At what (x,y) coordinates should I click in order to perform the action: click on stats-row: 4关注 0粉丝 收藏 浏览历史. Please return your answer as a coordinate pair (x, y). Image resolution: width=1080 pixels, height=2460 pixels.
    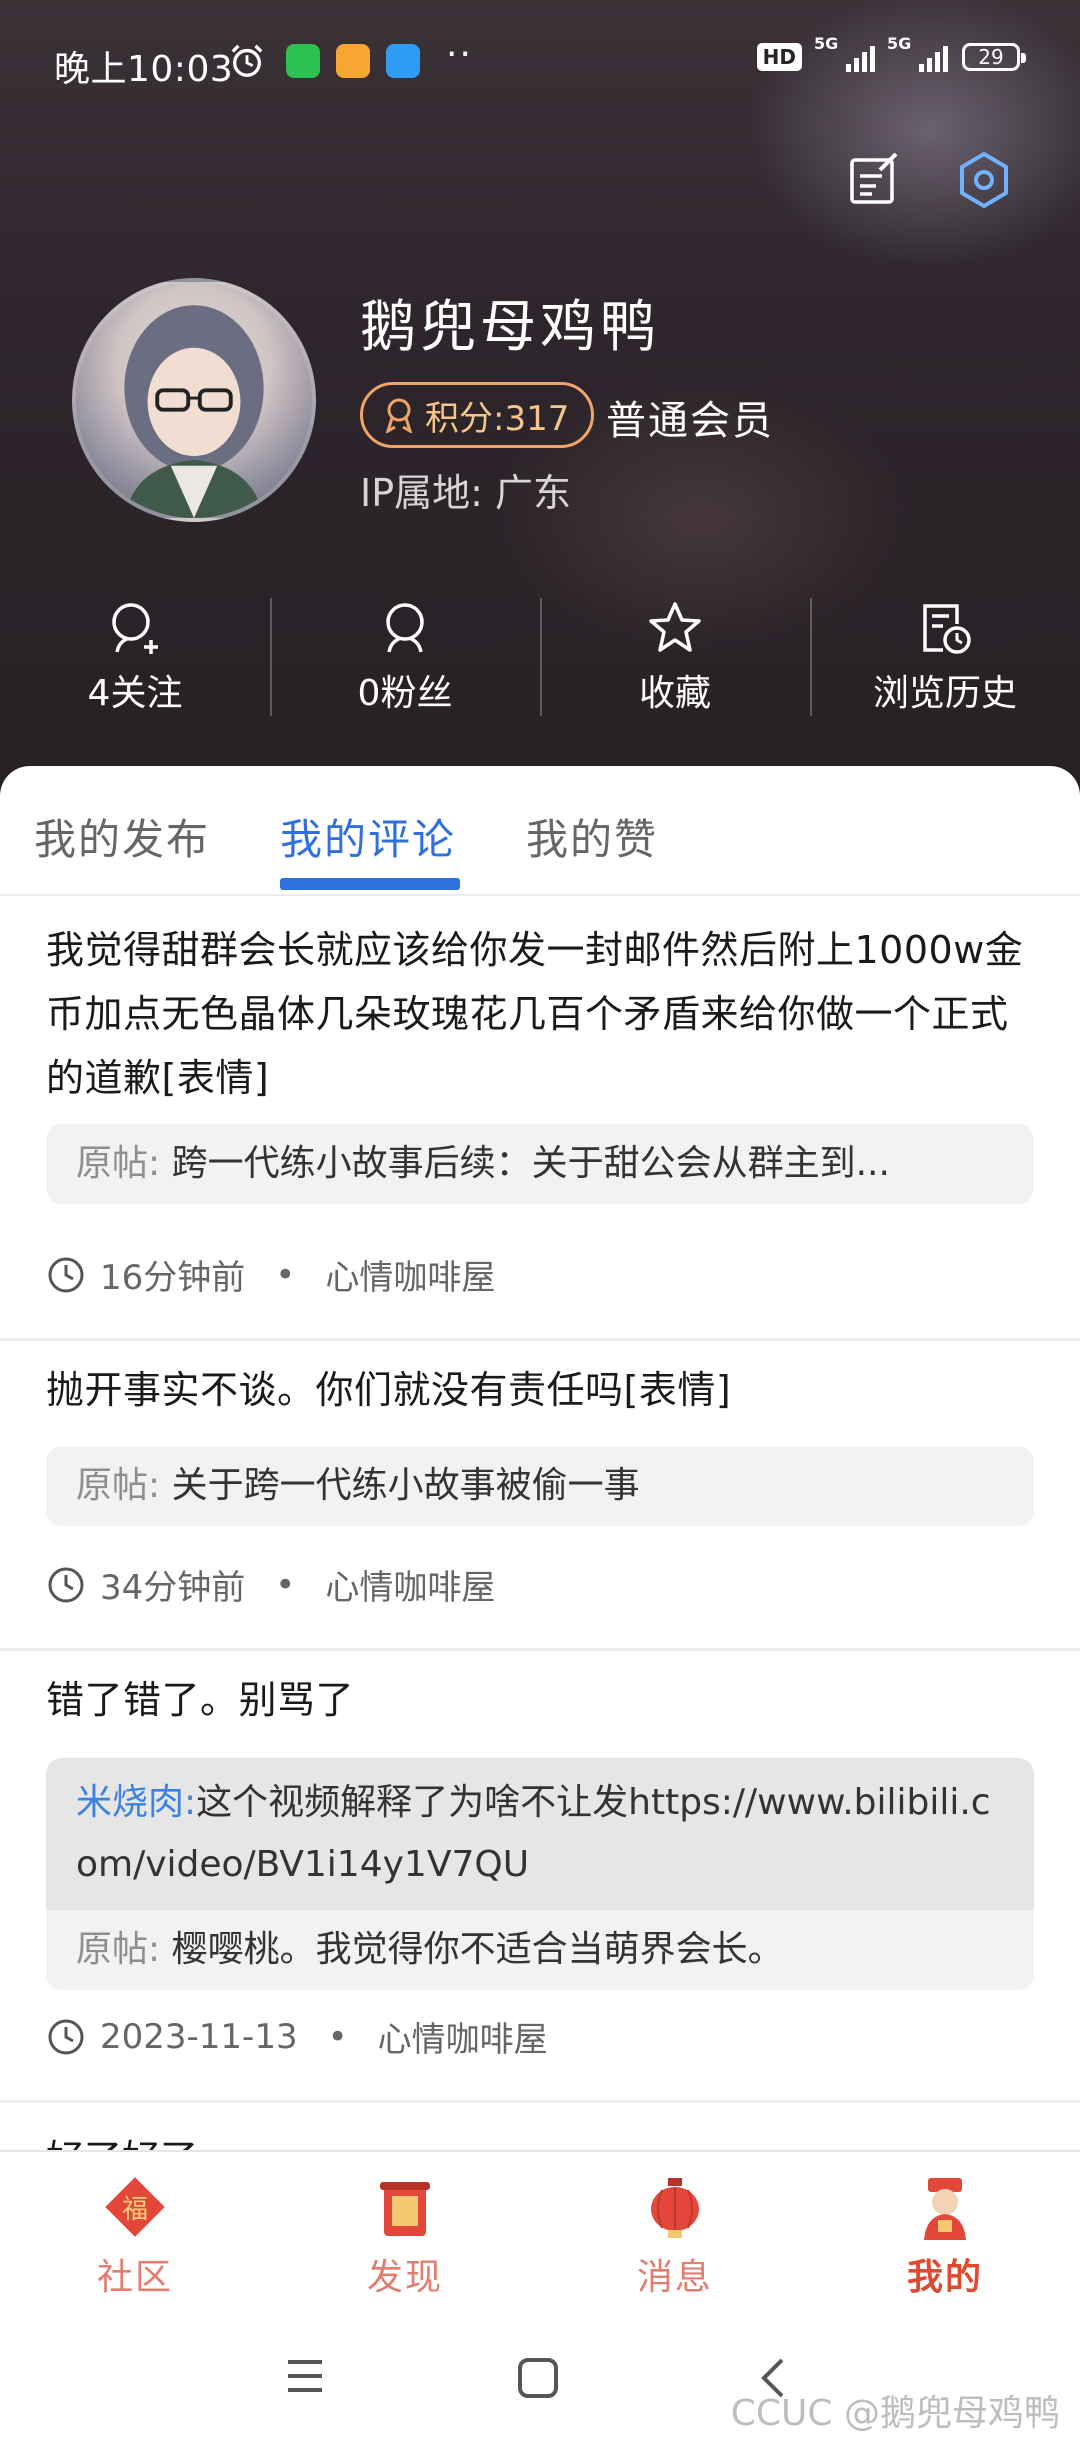
    Looking at the image, I should click on (540, 658).